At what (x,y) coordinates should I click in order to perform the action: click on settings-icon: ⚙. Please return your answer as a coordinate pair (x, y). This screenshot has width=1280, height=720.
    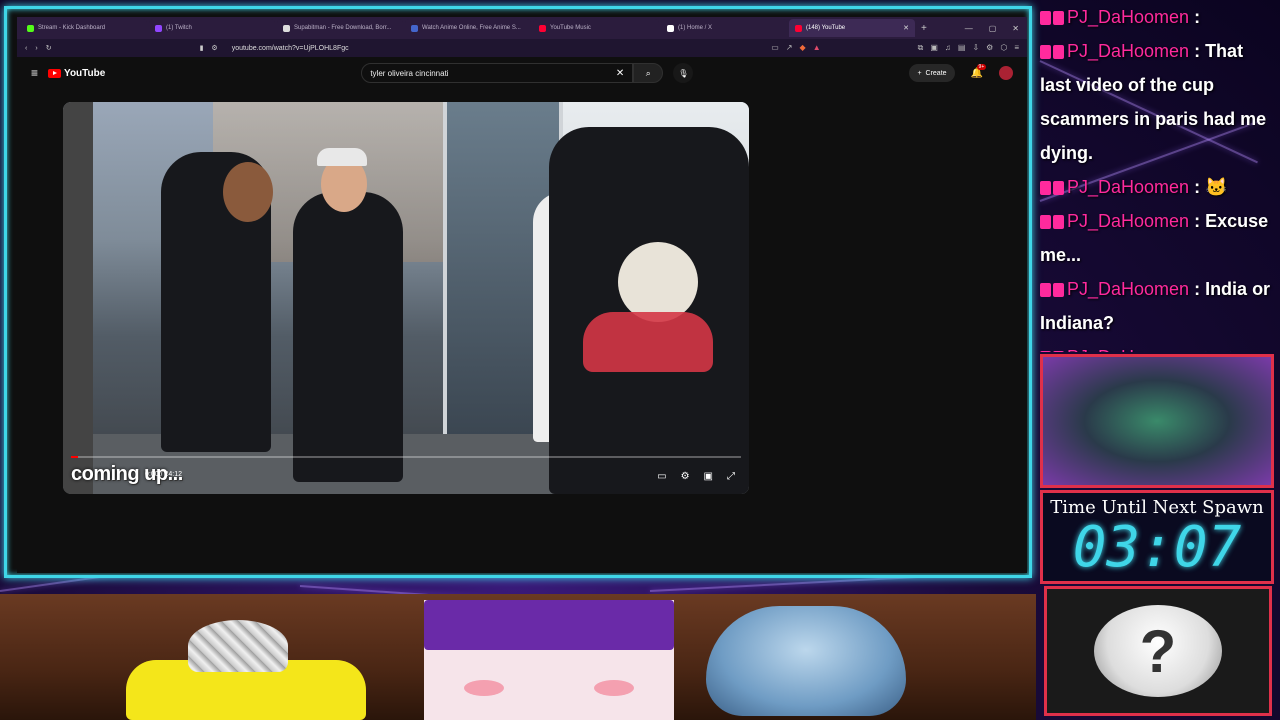
    Looking at the image, I should click on (989, 48).